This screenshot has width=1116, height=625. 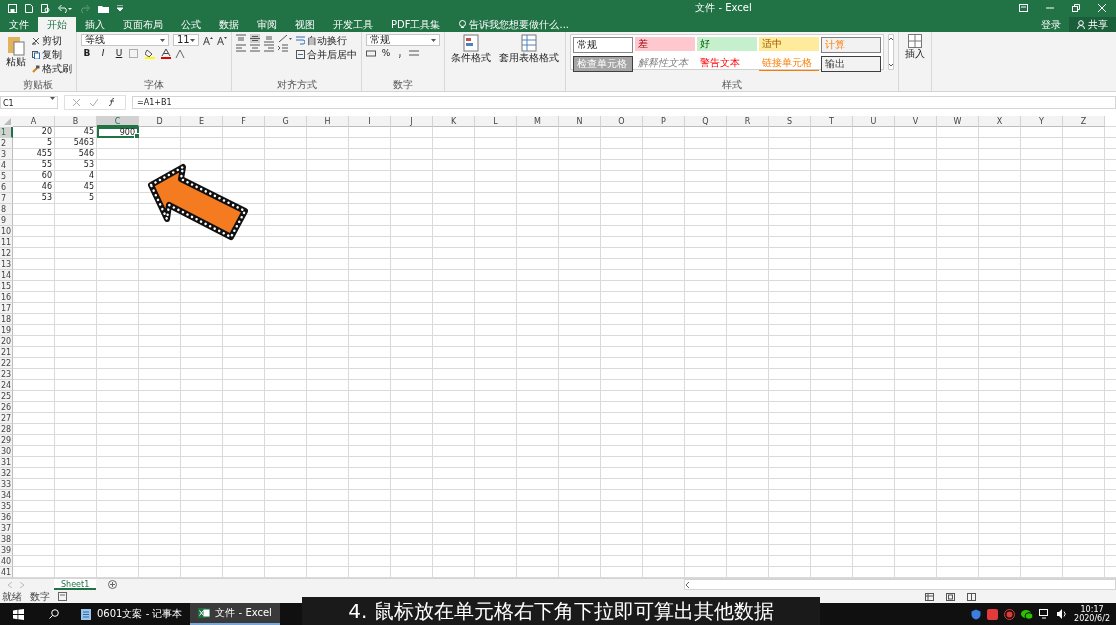 What do you see at coordinates (191, 24) in the screenshot?
I see `ribbon-tab: 公式` at bounding box center [191, 24].